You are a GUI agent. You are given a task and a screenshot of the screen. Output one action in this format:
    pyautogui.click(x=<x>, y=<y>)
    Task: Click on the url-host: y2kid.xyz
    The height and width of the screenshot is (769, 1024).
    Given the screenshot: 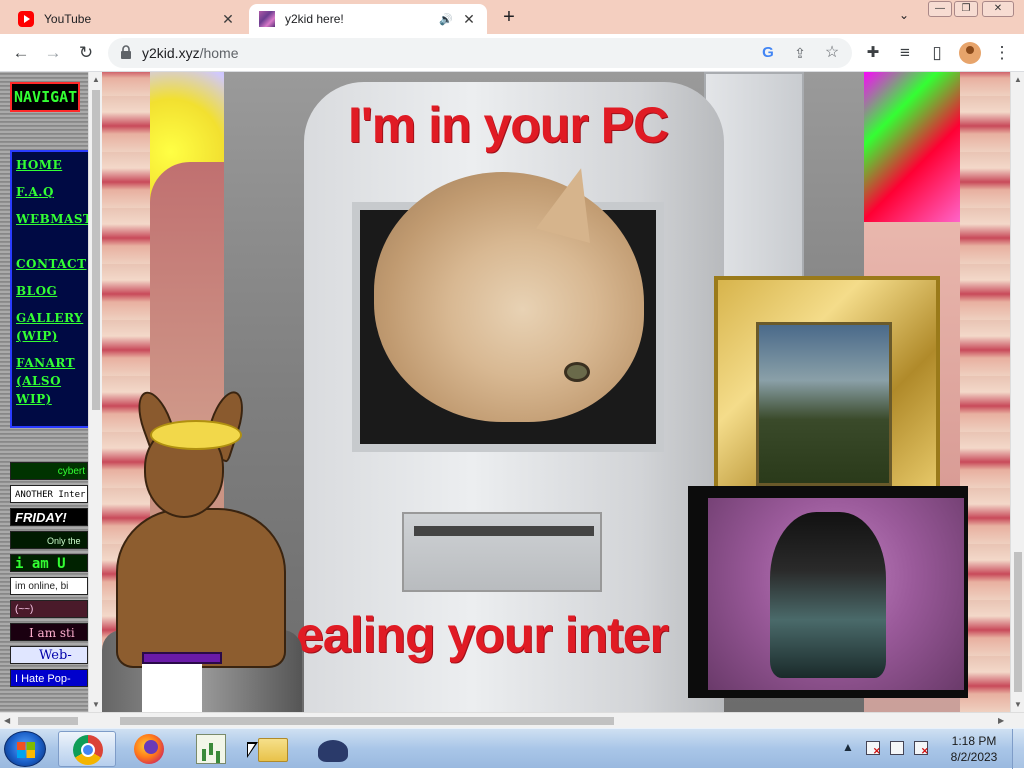 What is the action you would take?
    pyautogui.click(x=171, y=53)
    